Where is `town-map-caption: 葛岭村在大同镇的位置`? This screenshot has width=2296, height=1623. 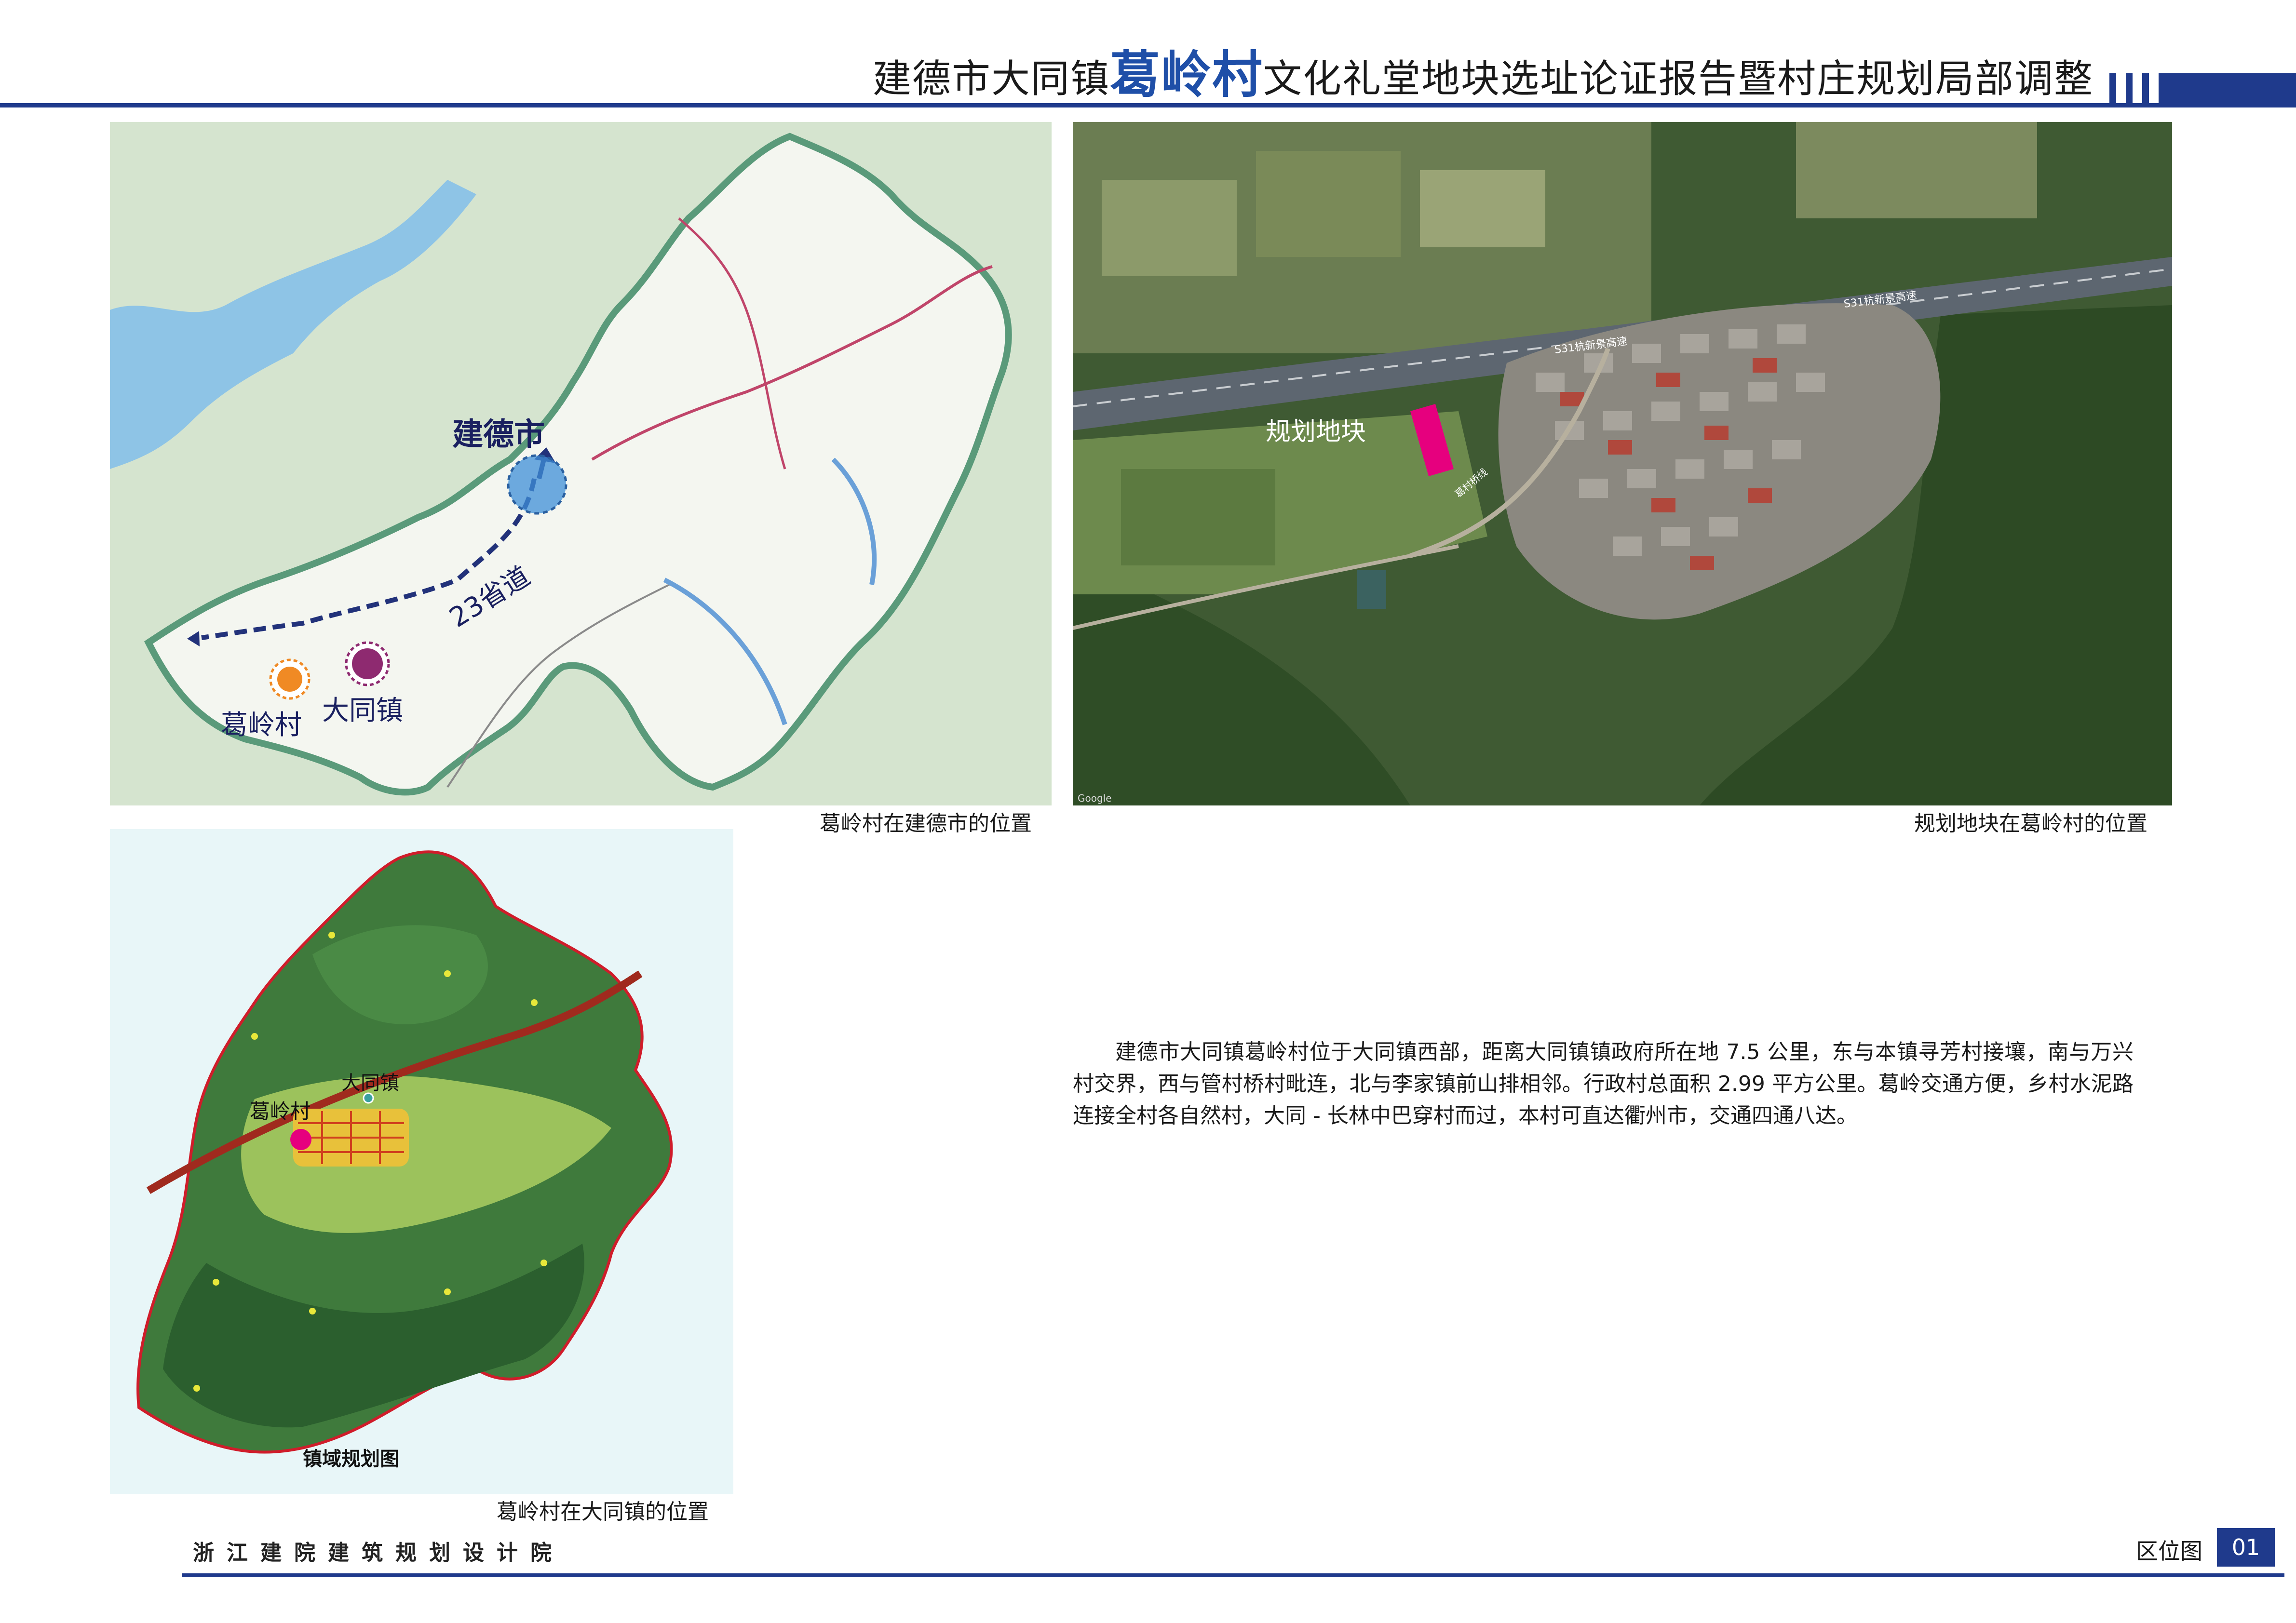
town-map-caption: 葛岭村在大同镇的位置 is located at coordinates (603, 1512).